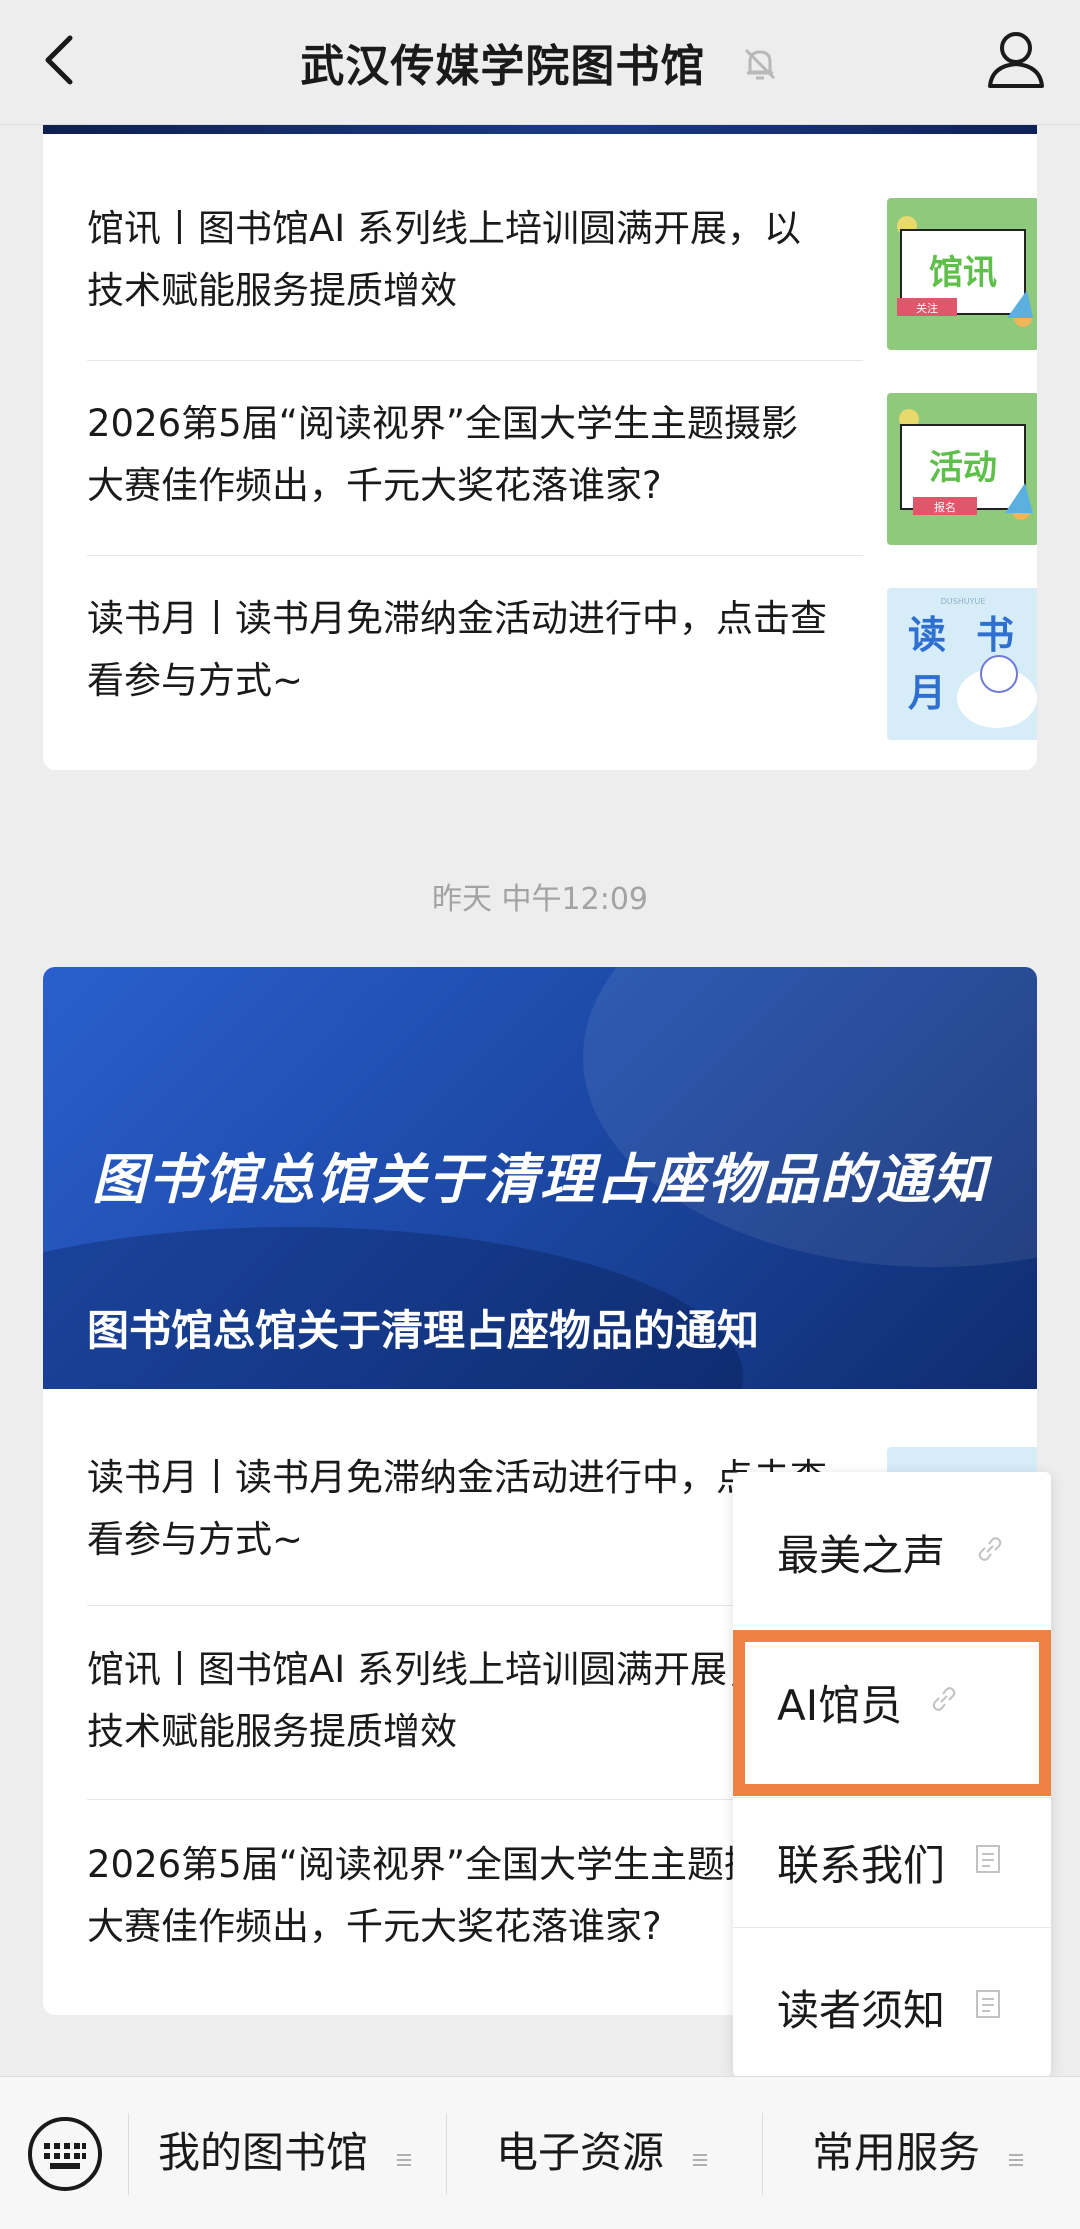 The height and width of the screenshot is (2229, 1080). Describe the element at coordinates (896, 2152) in the screenshot. I see `bottom-menu-label: 常用服务` at that location.